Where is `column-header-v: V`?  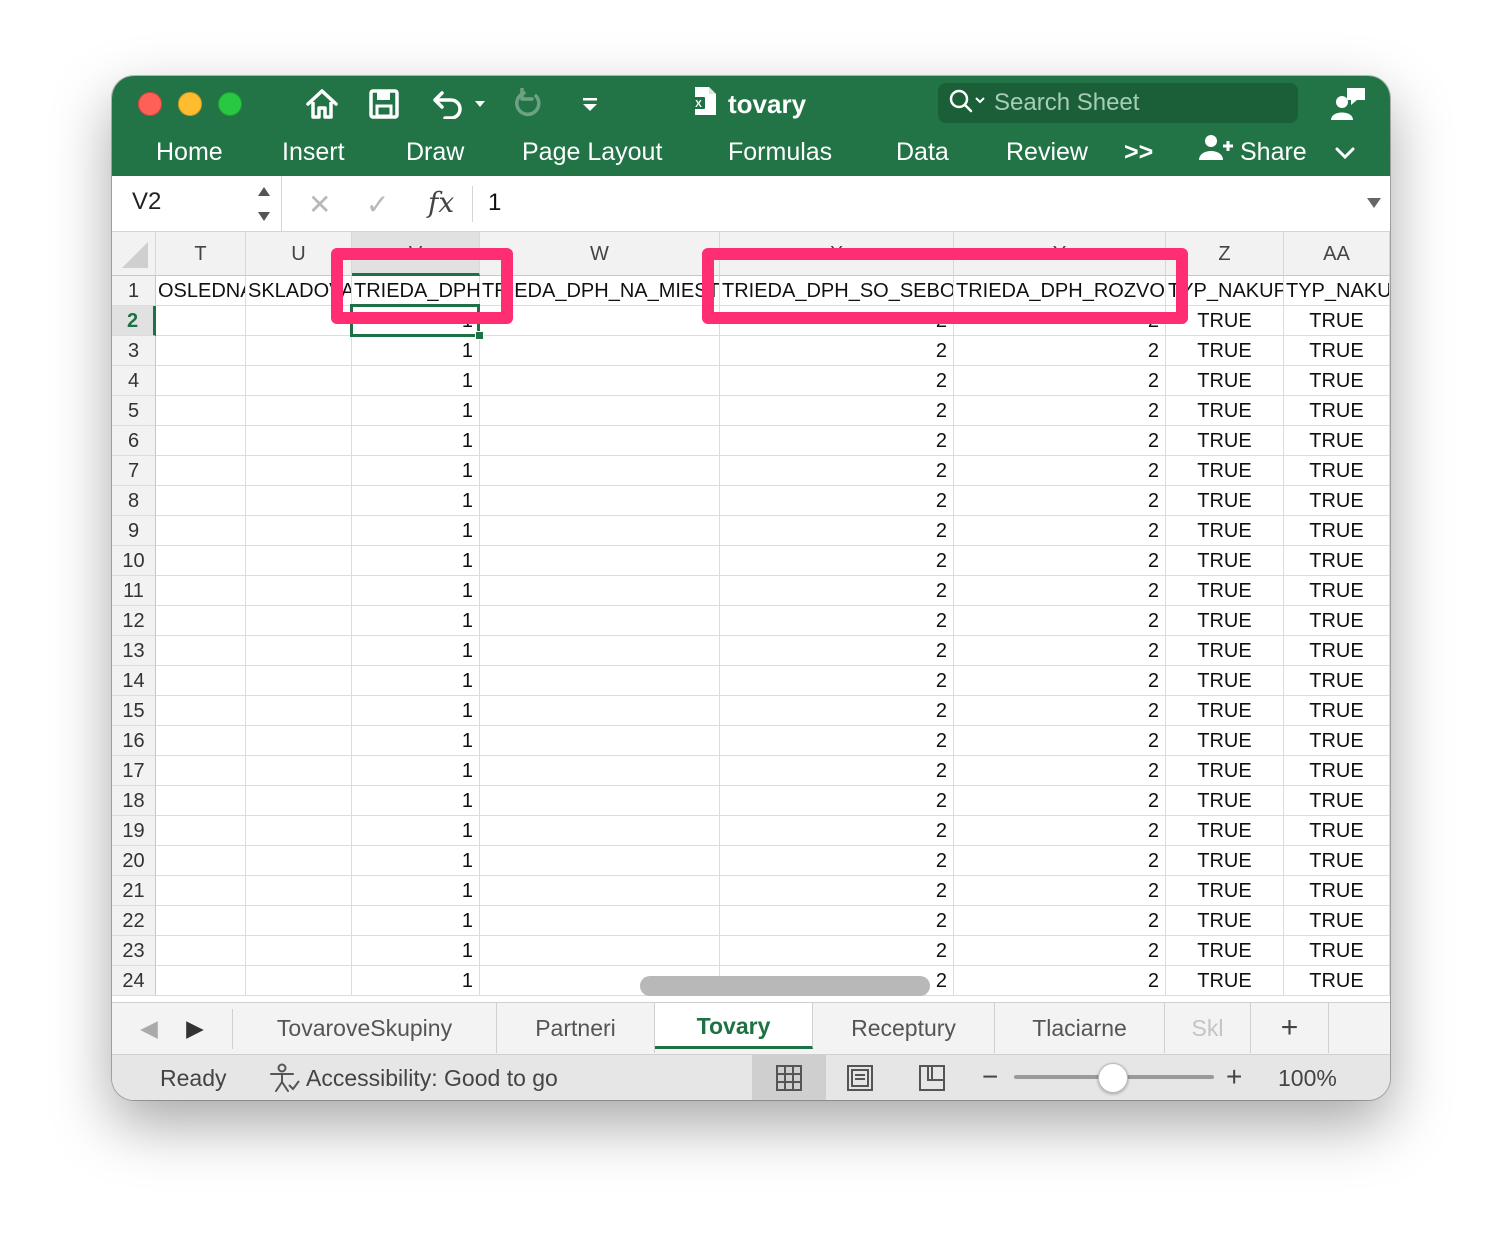 column-header-v: V is located at coordinates (416, 254).